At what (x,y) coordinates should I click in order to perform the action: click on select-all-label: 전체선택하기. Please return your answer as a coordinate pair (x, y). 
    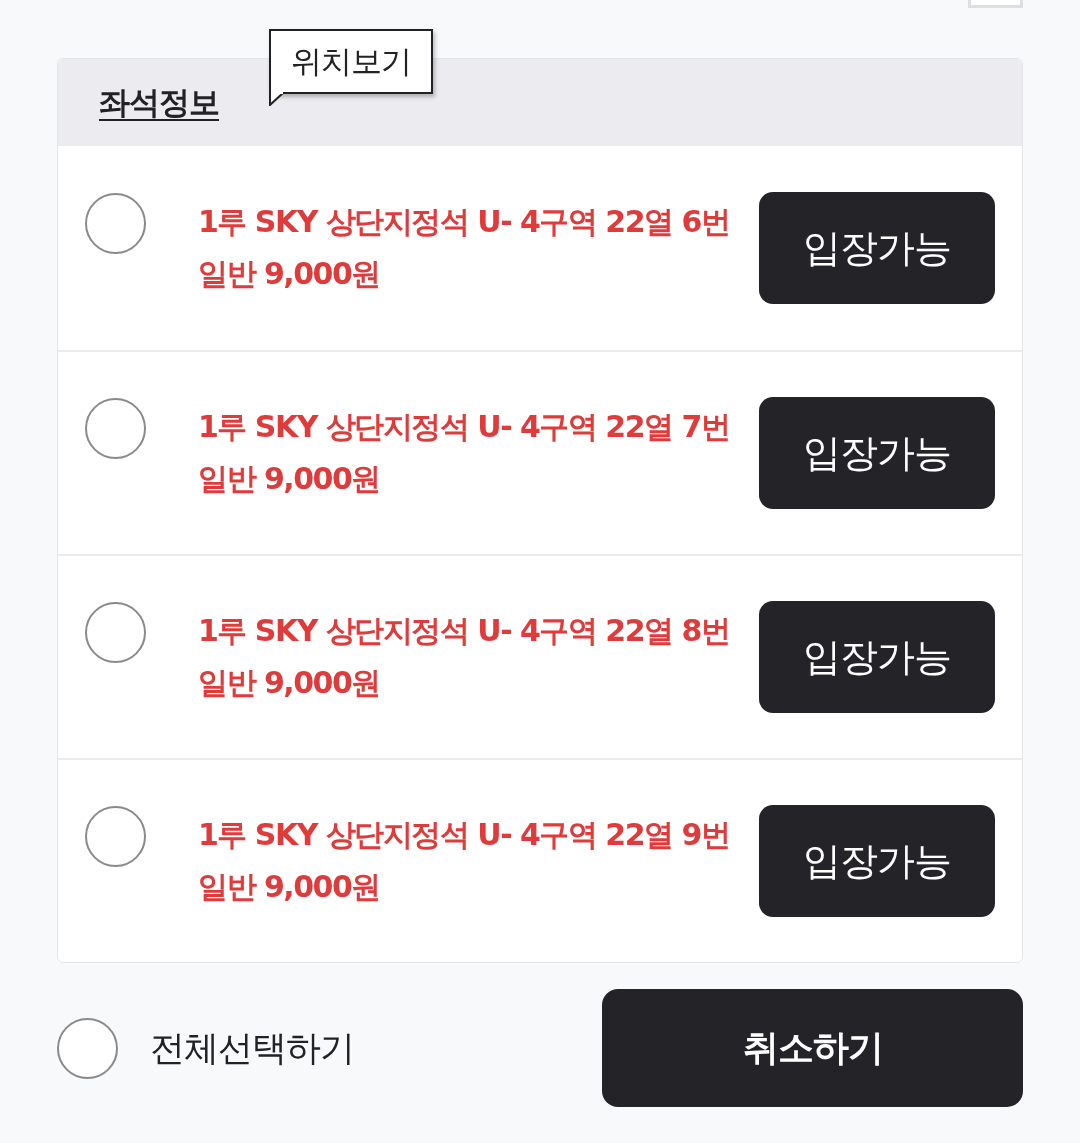
    Looking at the image, I should click on (252, 1048).